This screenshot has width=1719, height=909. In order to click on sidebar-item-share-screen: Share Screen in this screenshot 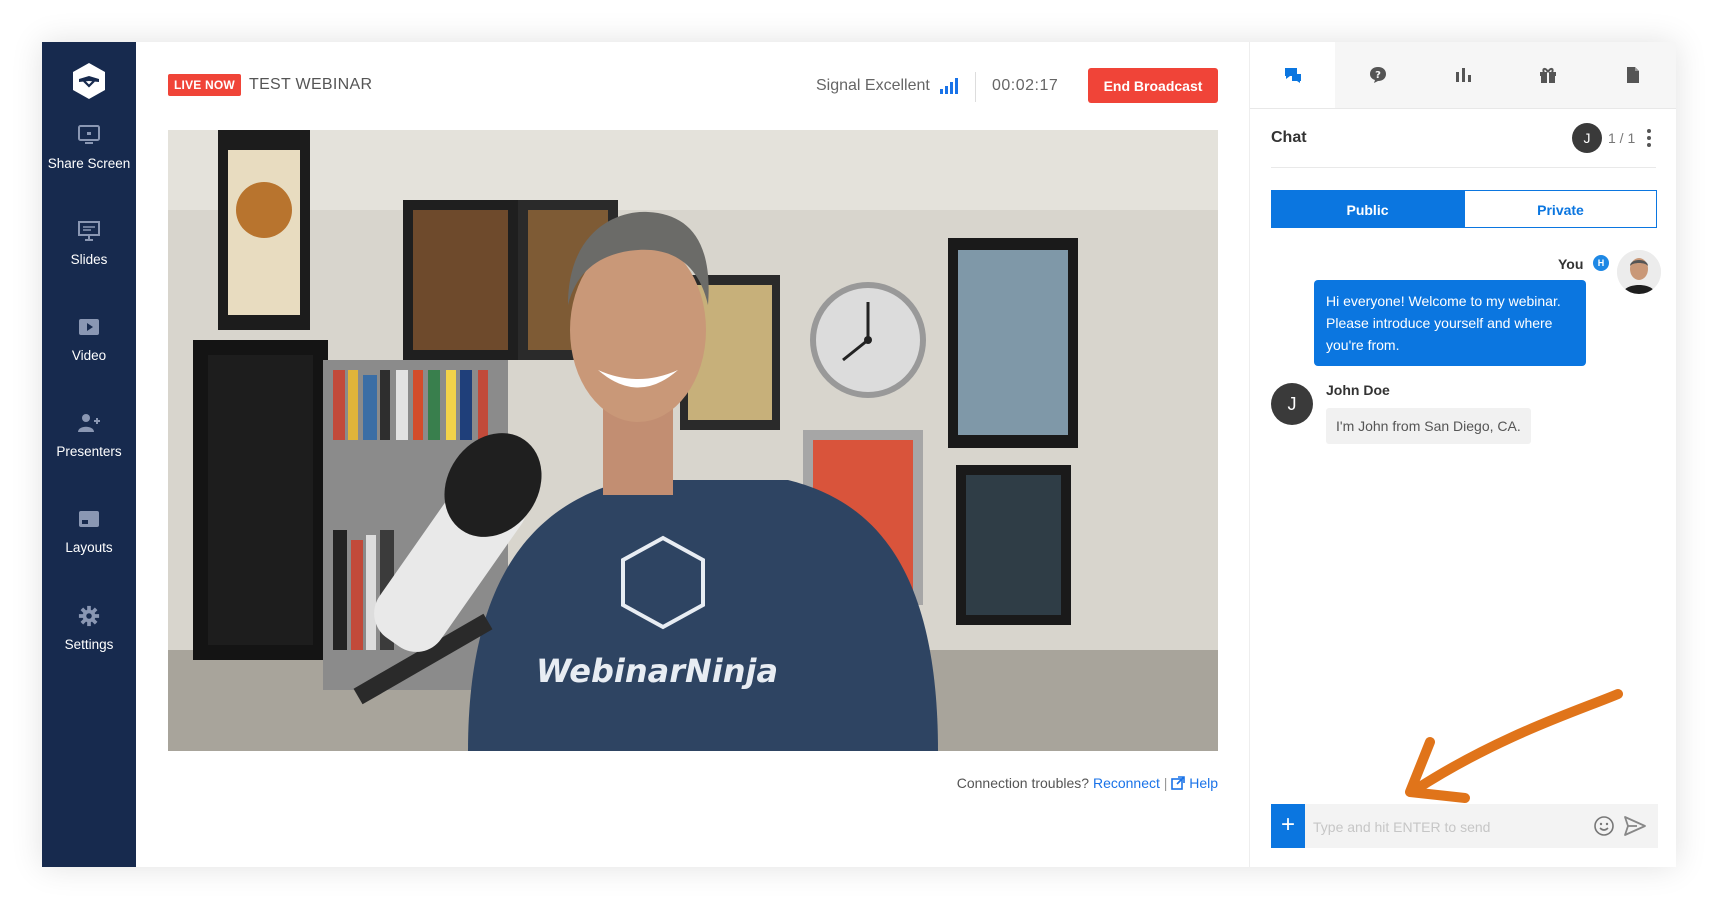, I will do `click(89, 147)`.